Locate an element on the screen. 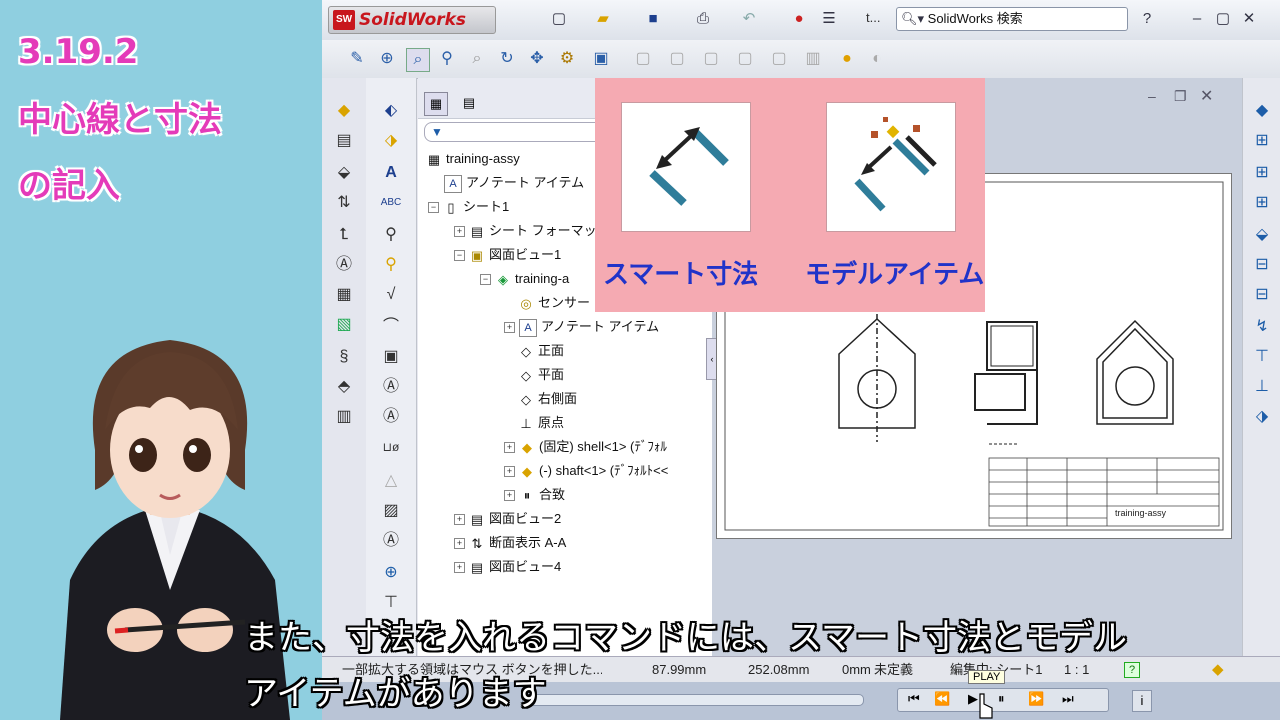 The image size is (1280, 720). surface-finish-icon: √ is located at coordinates (391, 295).